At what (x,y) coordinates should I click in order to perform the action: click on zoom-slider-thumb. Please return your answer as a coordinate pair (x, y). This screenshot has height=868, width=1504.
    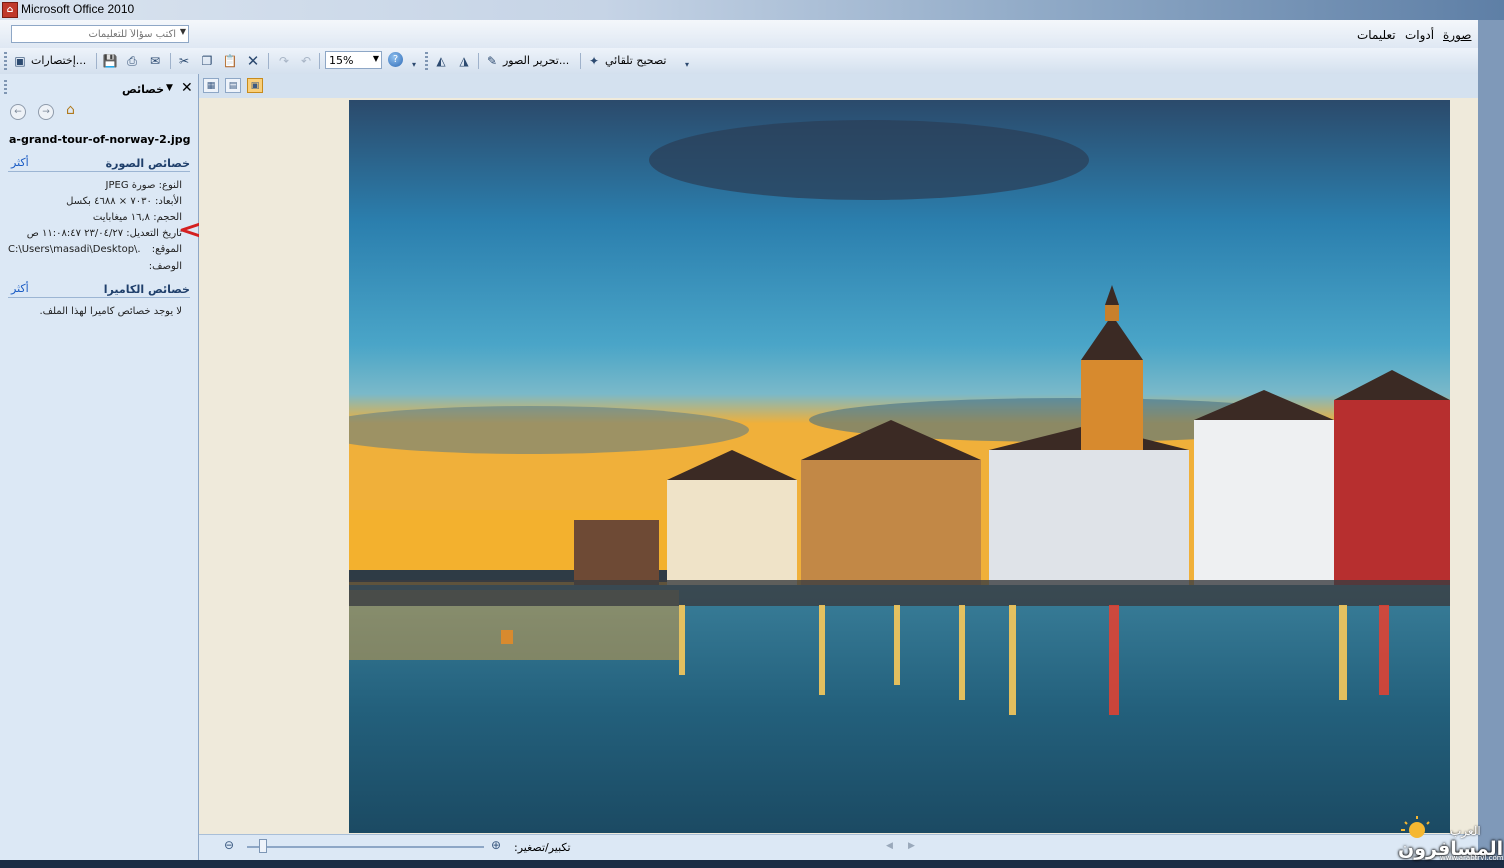
    Looking at the image, I should click on (263, 846).